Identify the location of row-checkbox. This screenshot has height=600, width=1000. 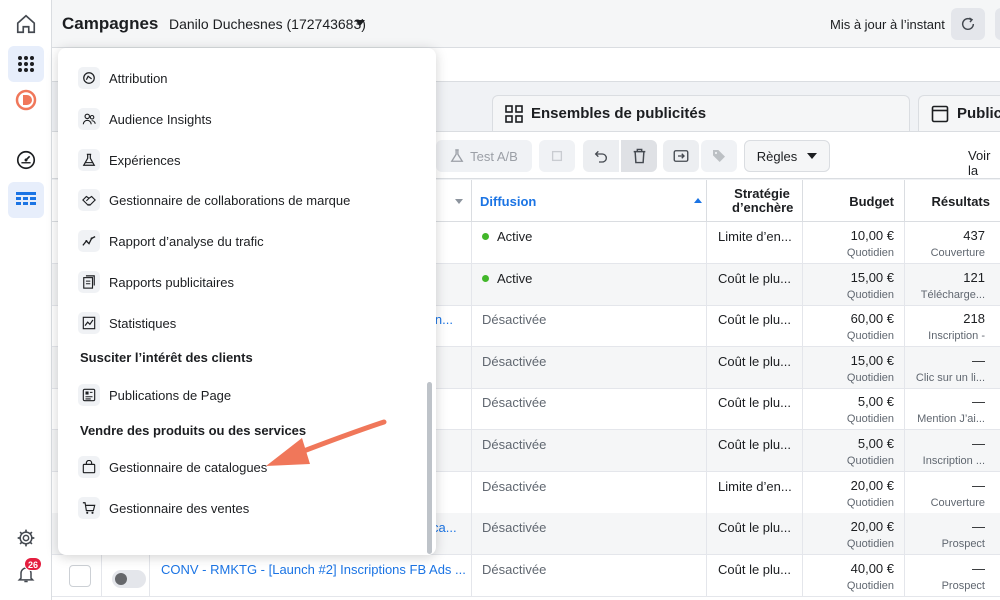
(80, 575).